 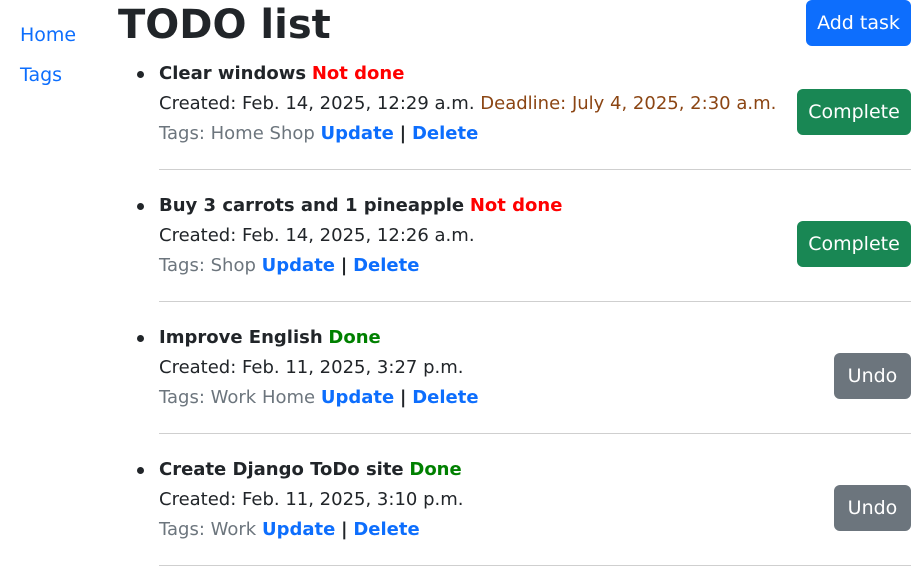 What do you see at coordinates (311, 367) in the screenshot?
I see `created-date: Created: Feb. 11, 2025, 3:27 p.m.` at bounding box center [311, 367].